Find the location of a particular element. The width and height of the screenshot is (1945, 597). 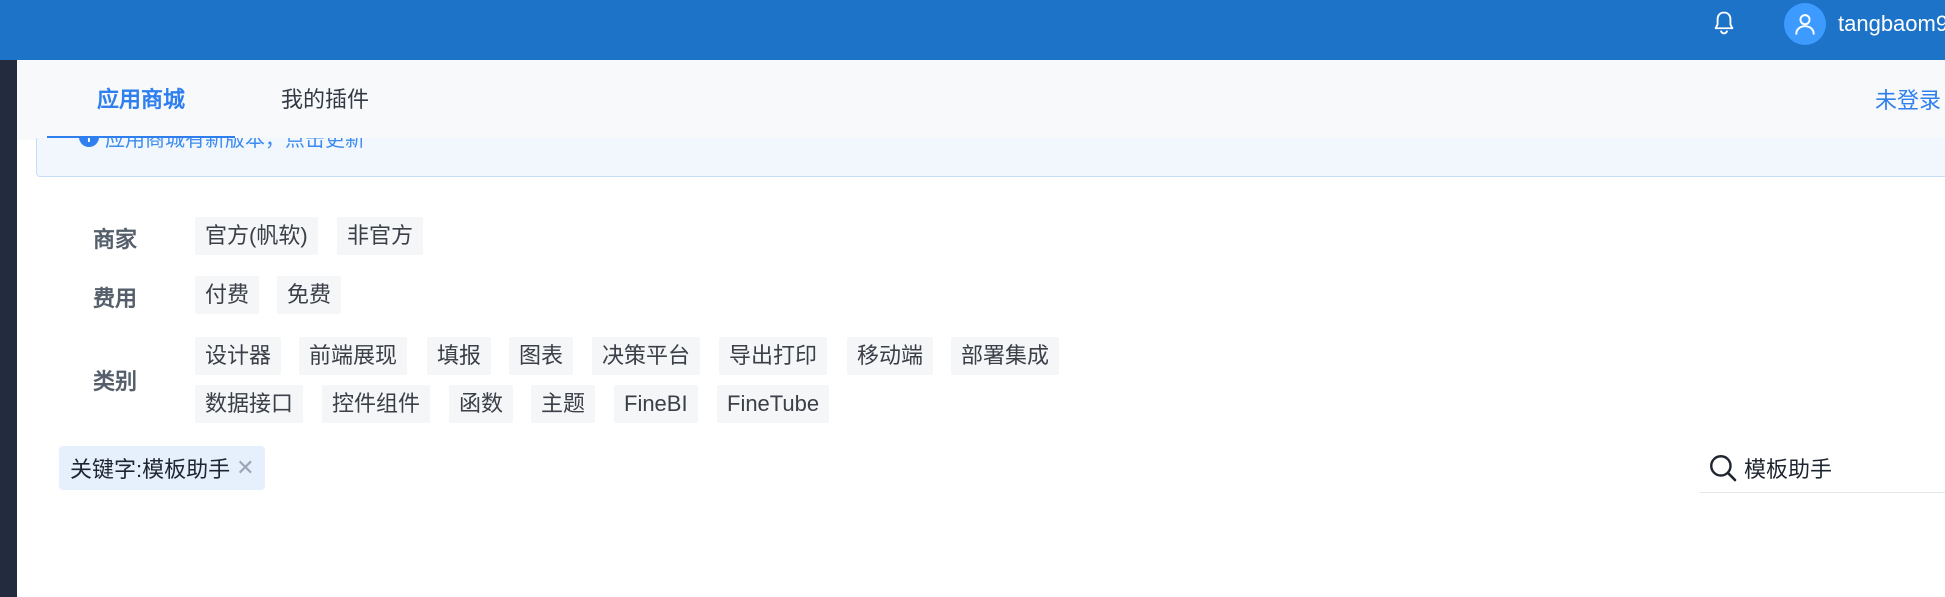

keyword-filter-tag: 关键字:模板助手 ✕ is located at coordinates (162, 468).